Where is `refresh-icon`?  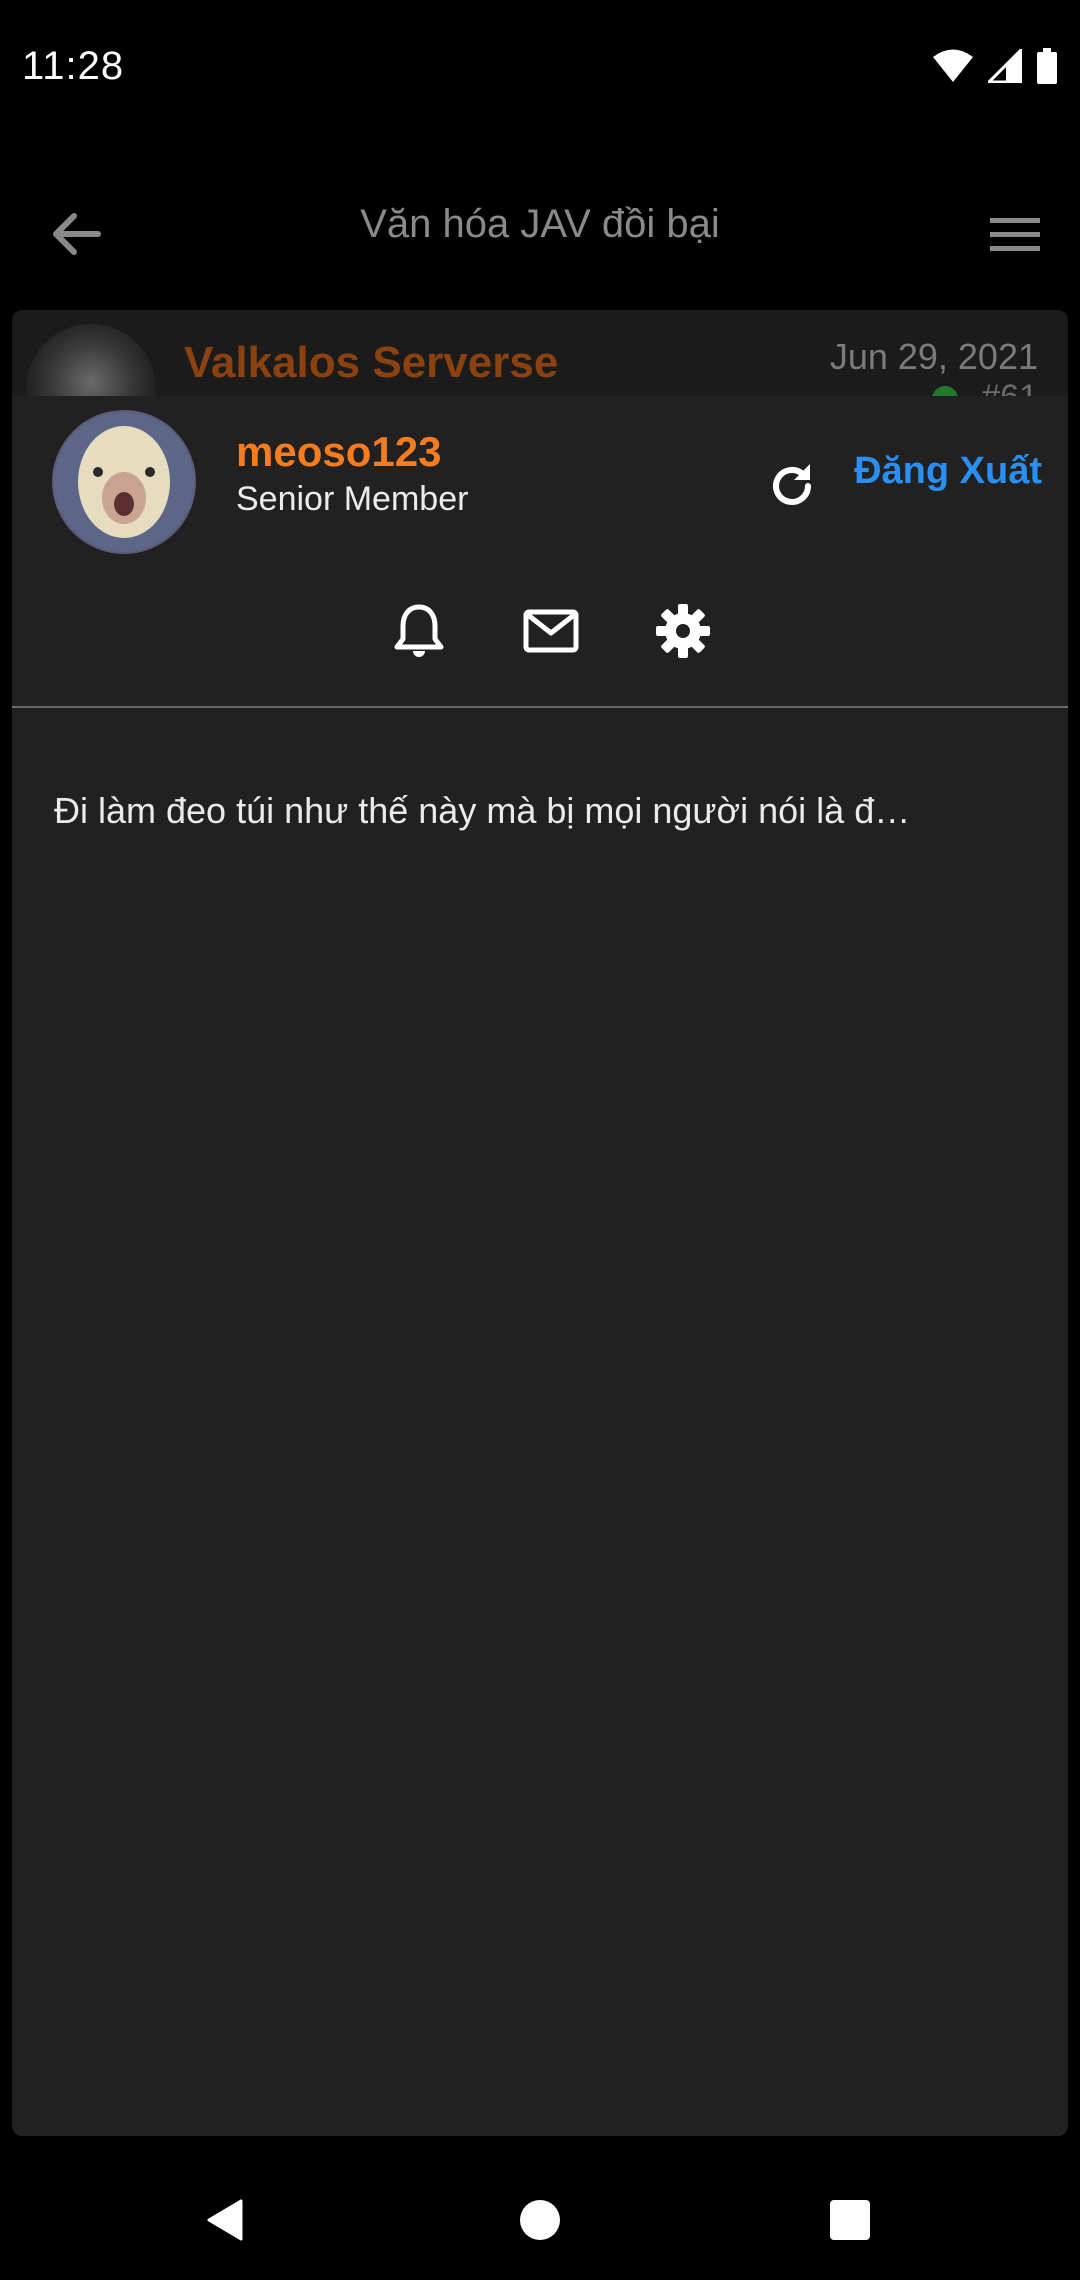
refresh-icon is located at coordinates (792, 484).